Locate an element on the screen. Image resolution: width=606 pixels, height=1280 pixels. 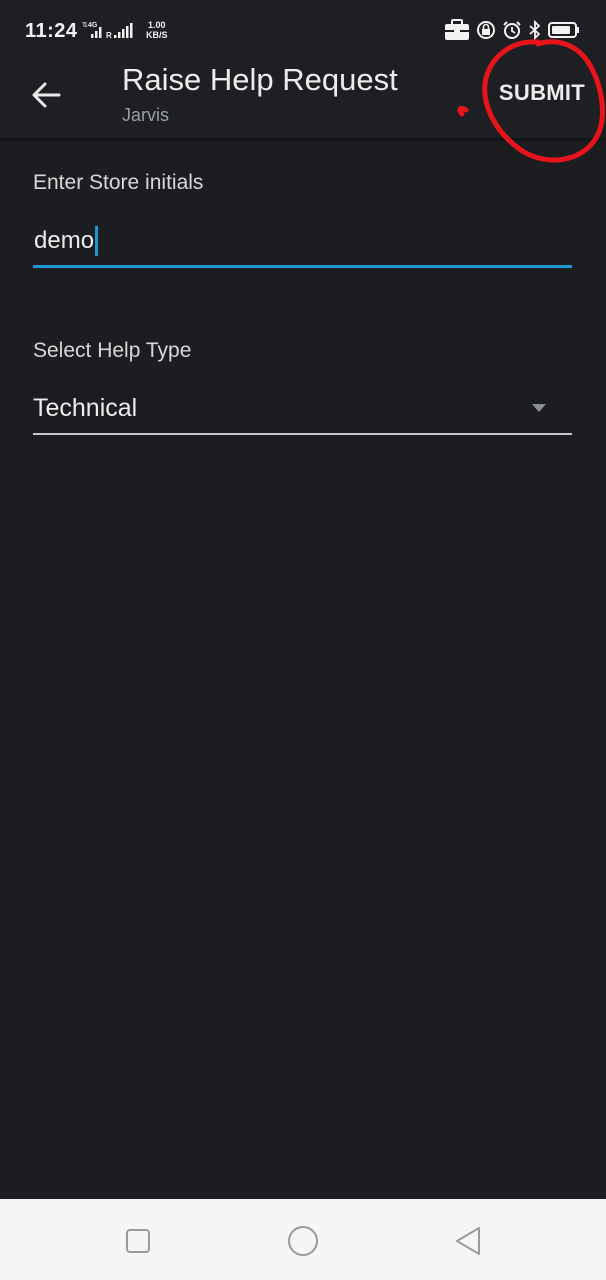
bluetooth-icon is located at coordinates (535, 30).